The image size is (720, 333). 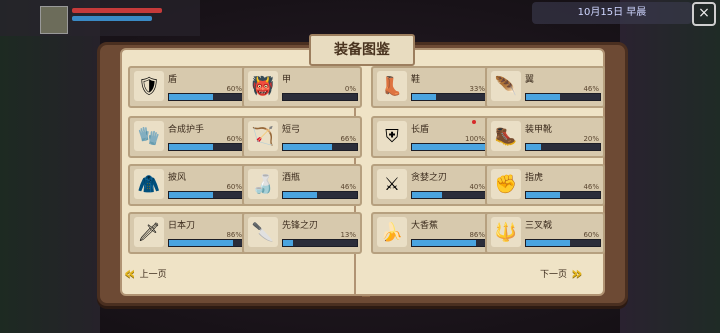 What do you see at coordinates (173, 80) in the screenshot?
I see `equipment-name: 盾` at bounding box center [173, 80].